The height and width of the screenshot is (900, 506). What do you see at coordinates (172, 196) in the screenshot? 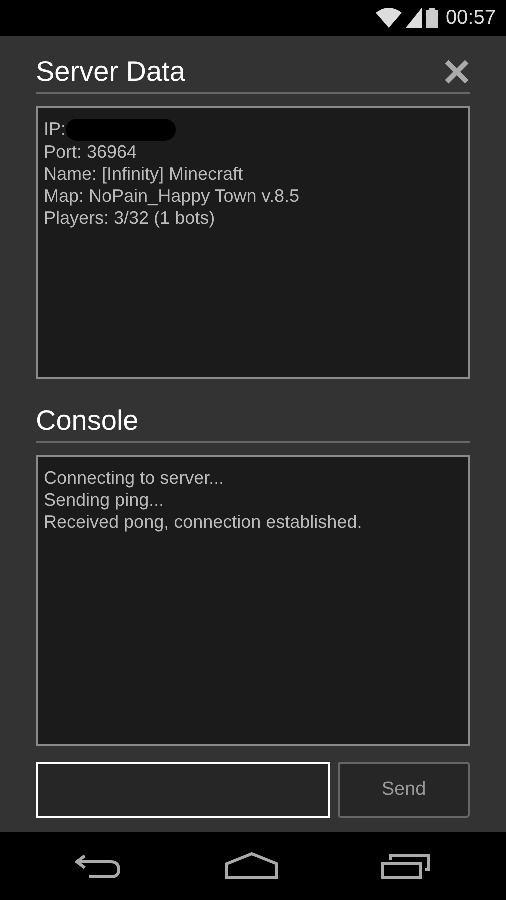
I see `info-line: Map: NoPain_Happy Town v.8.5` at bounding box center [172, 196].